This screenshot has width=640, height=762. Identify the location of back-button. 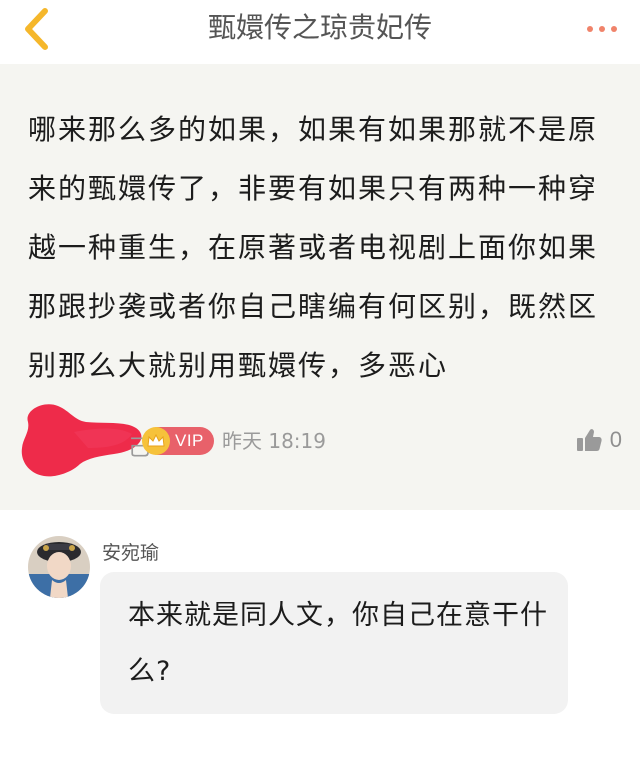
(36, 29).